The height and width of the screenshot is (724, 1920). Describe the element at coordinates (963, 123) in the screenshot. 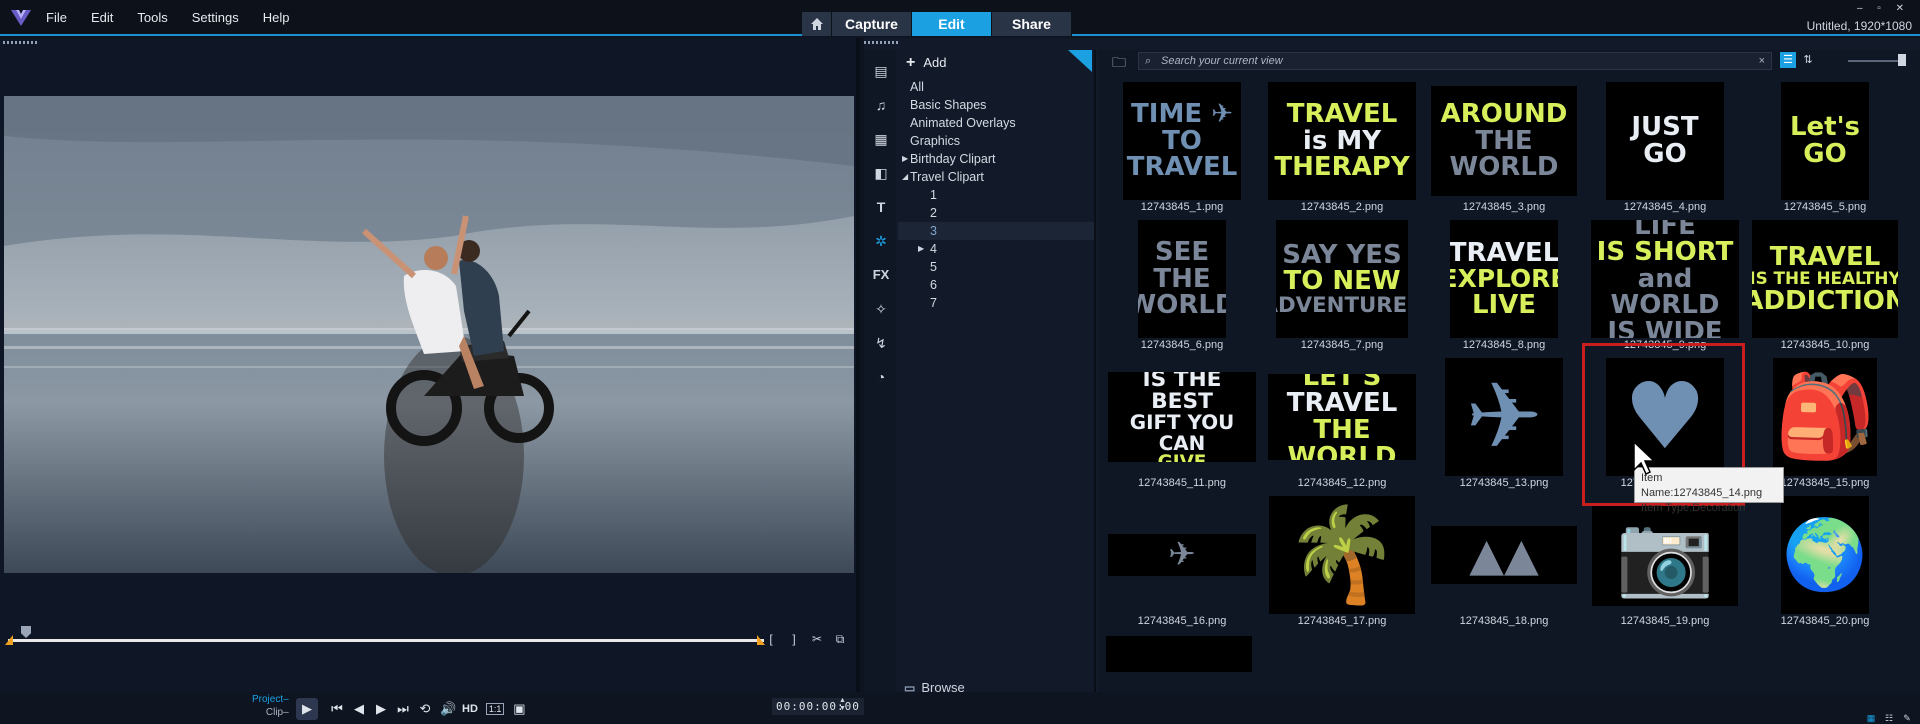

I see `tree-item-animated-overlays: Animated Overlays` at that location.